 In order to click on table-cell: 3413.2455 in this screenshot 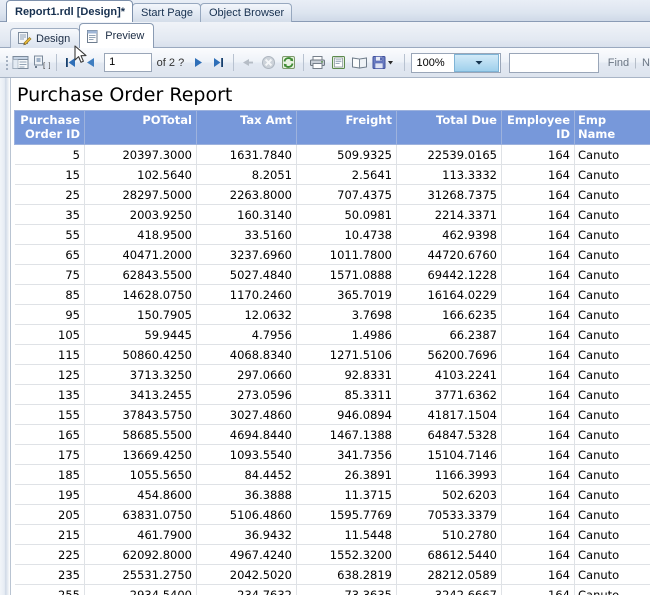, I will do `click(140, 394)`.